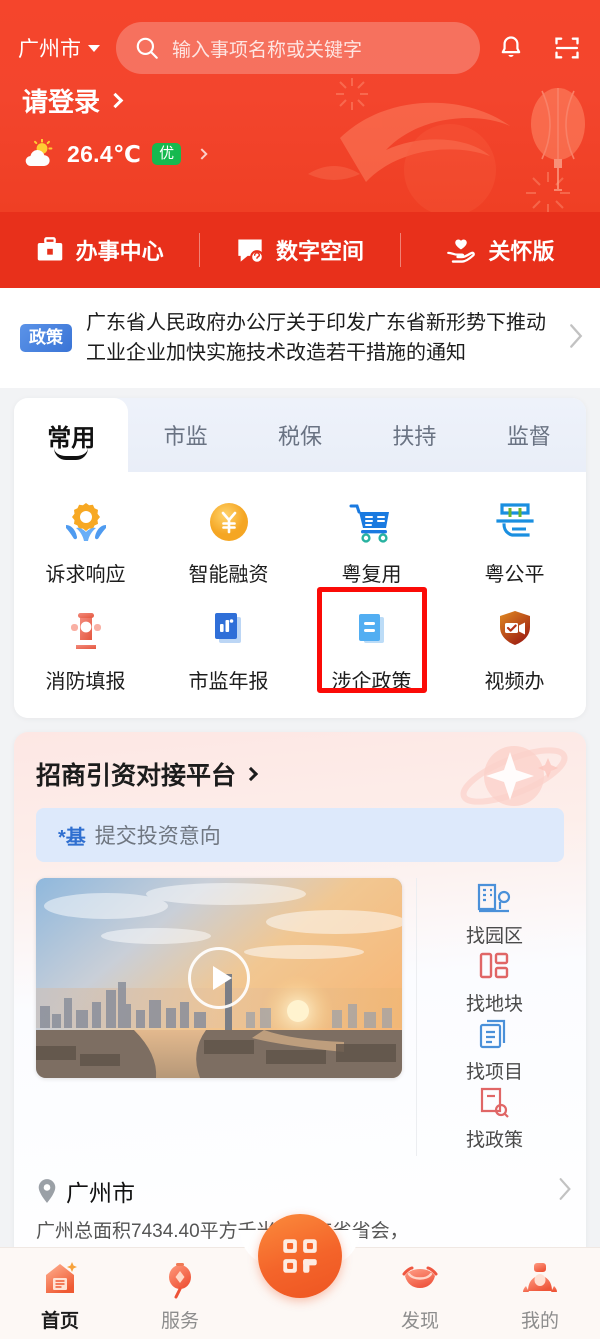 The height and width of the screenshot is (1339, 600). Describe the element at coordinates (61, 102) in the screenshot. I see `login-label: 请登录` at that location.